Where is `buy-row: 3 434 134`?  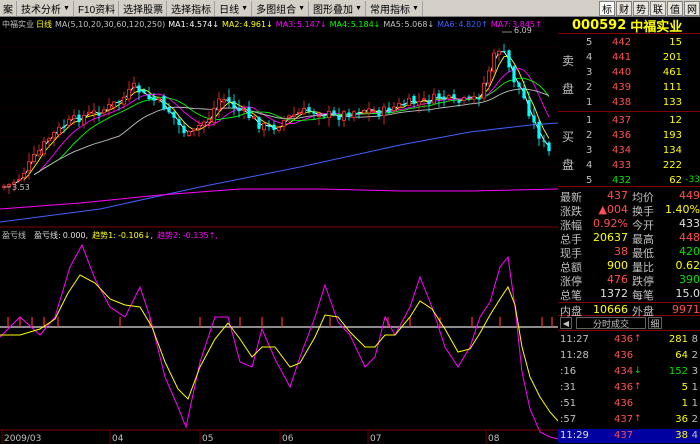 buy-row: 3 434 134 is located at coordinates (642, 151).